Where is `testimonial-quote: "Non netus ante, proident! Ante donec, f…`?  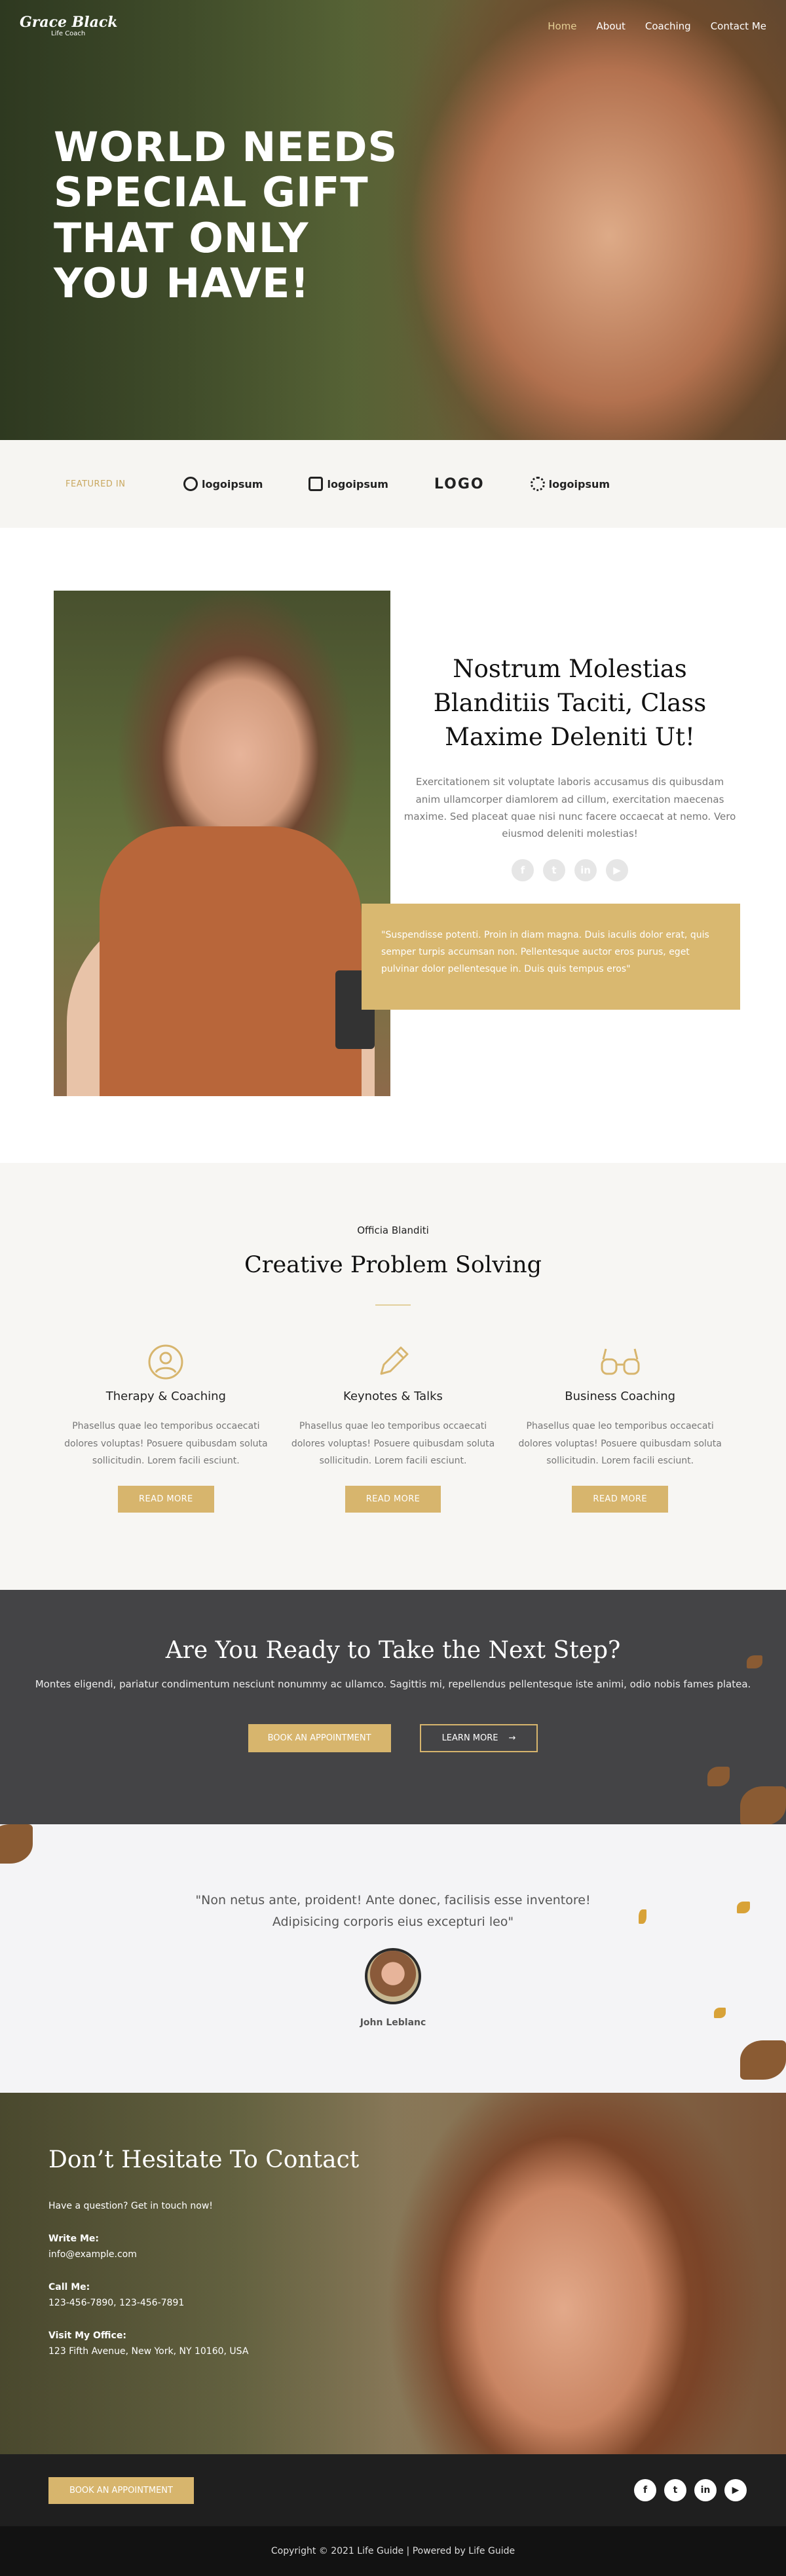
testimonial-quote: "Non netus ante, proident! Ante donec, f… is located at coordinates (393, 1911).